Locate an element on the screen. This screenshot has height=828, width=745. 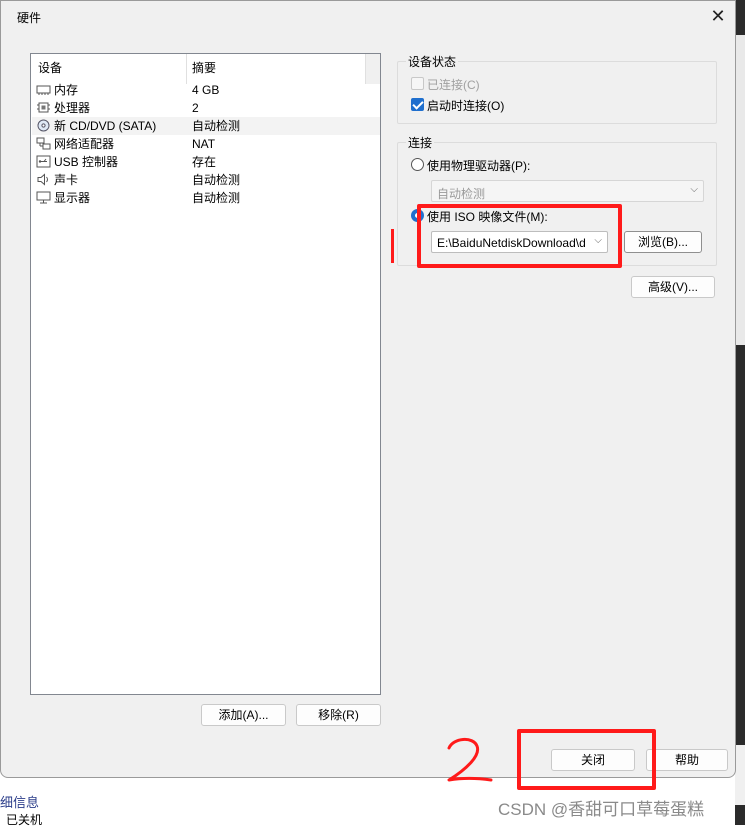
device-row-display: 显示器 自动检测 is located at coordinates (206, 198).